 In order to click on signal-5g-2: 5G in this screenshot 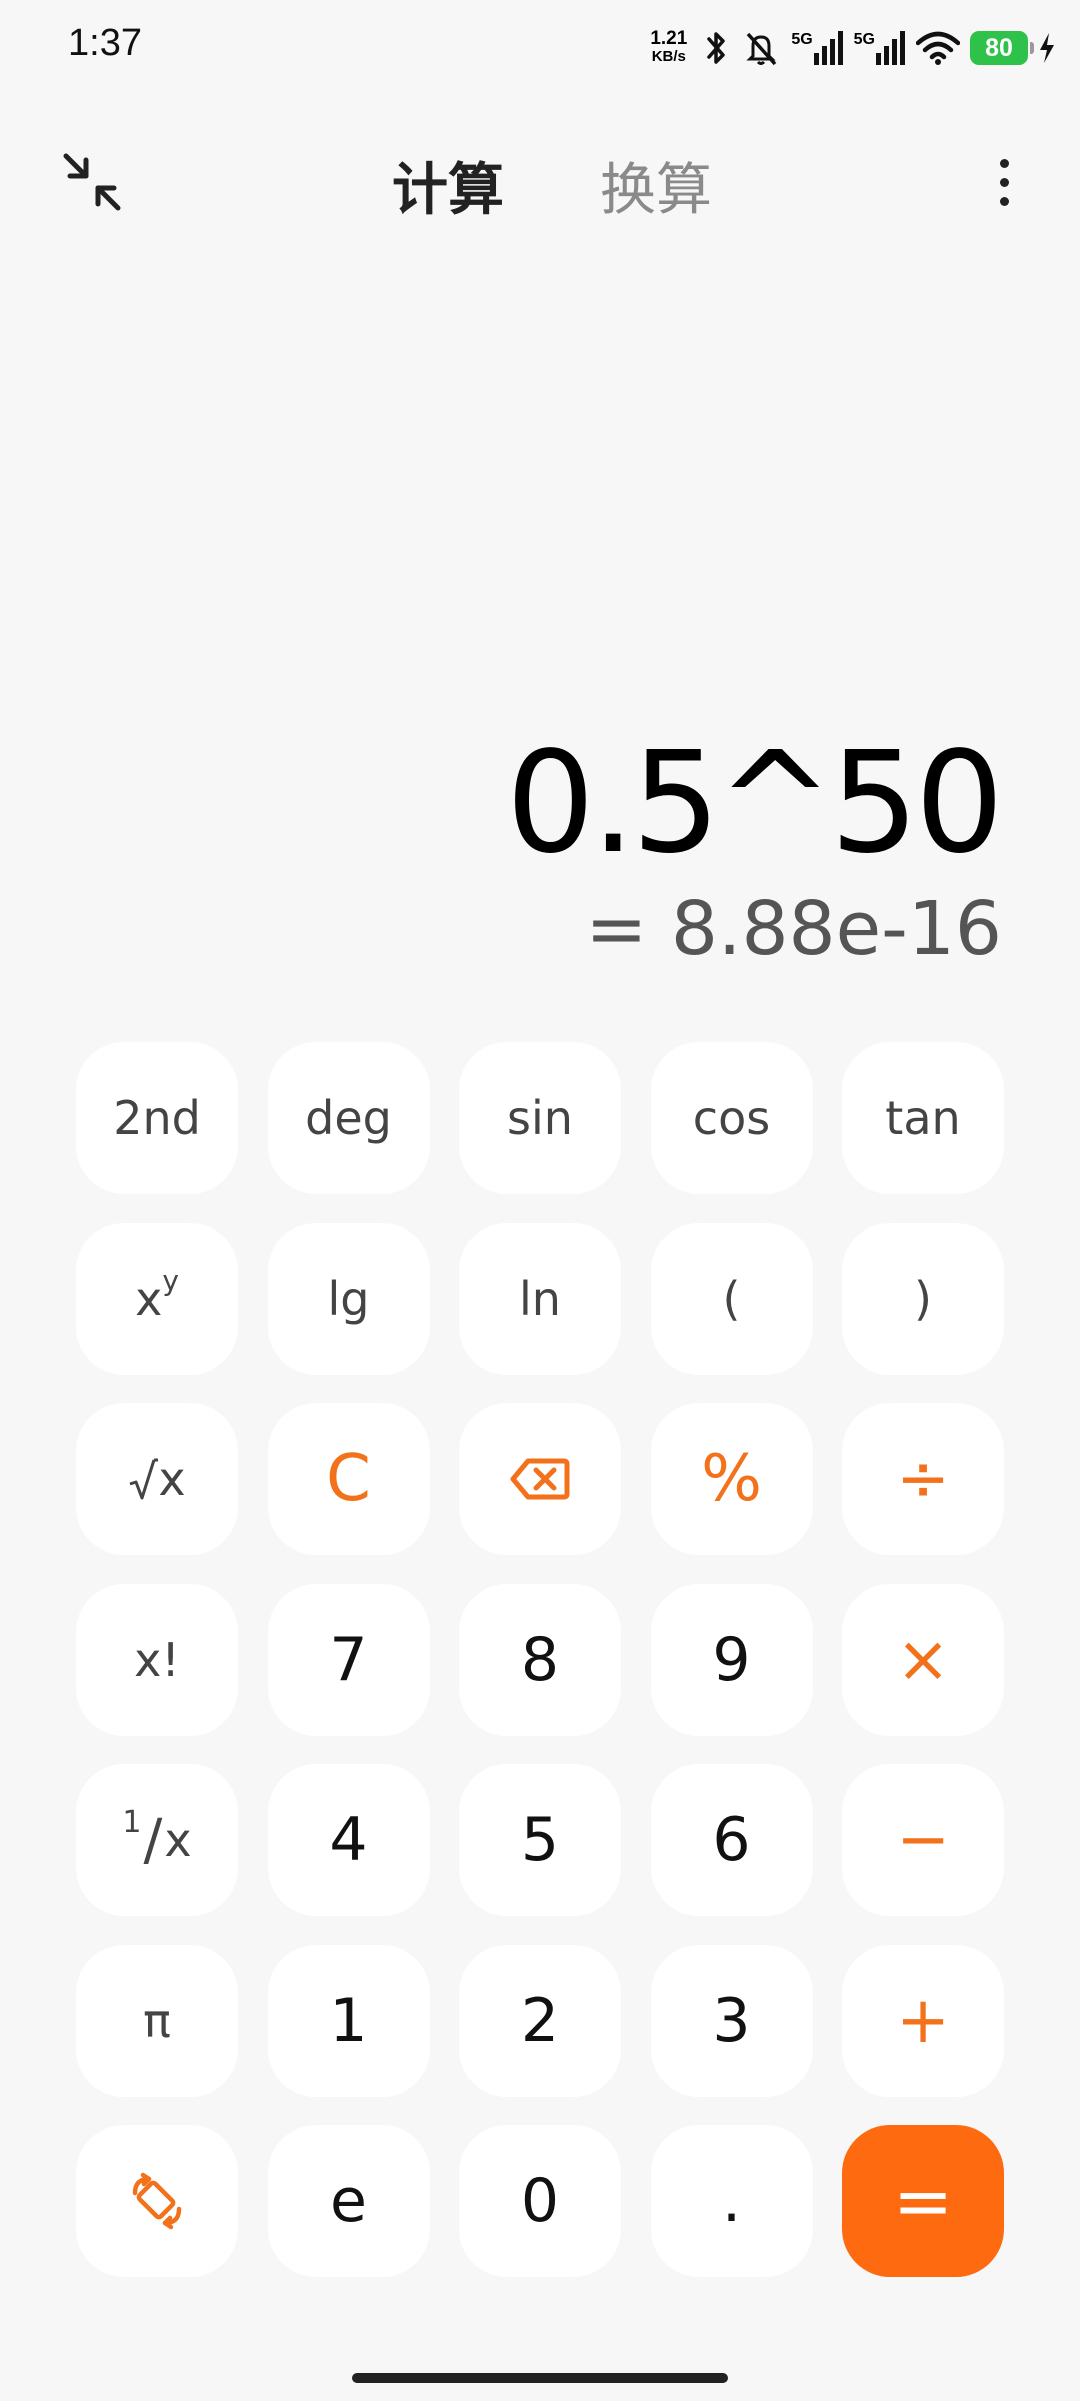, I will do `click(880, 48)`.